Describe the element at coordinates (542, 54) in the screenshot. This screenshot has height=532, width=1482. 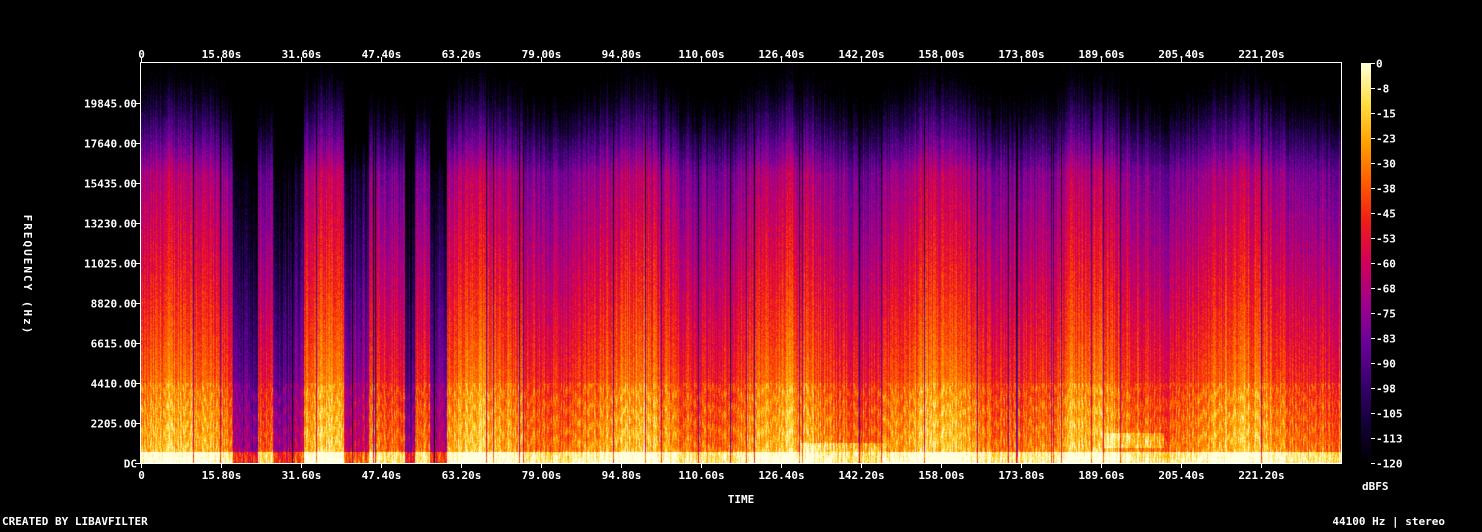
I see `x-tick-label-top: 79.00s` at that location.